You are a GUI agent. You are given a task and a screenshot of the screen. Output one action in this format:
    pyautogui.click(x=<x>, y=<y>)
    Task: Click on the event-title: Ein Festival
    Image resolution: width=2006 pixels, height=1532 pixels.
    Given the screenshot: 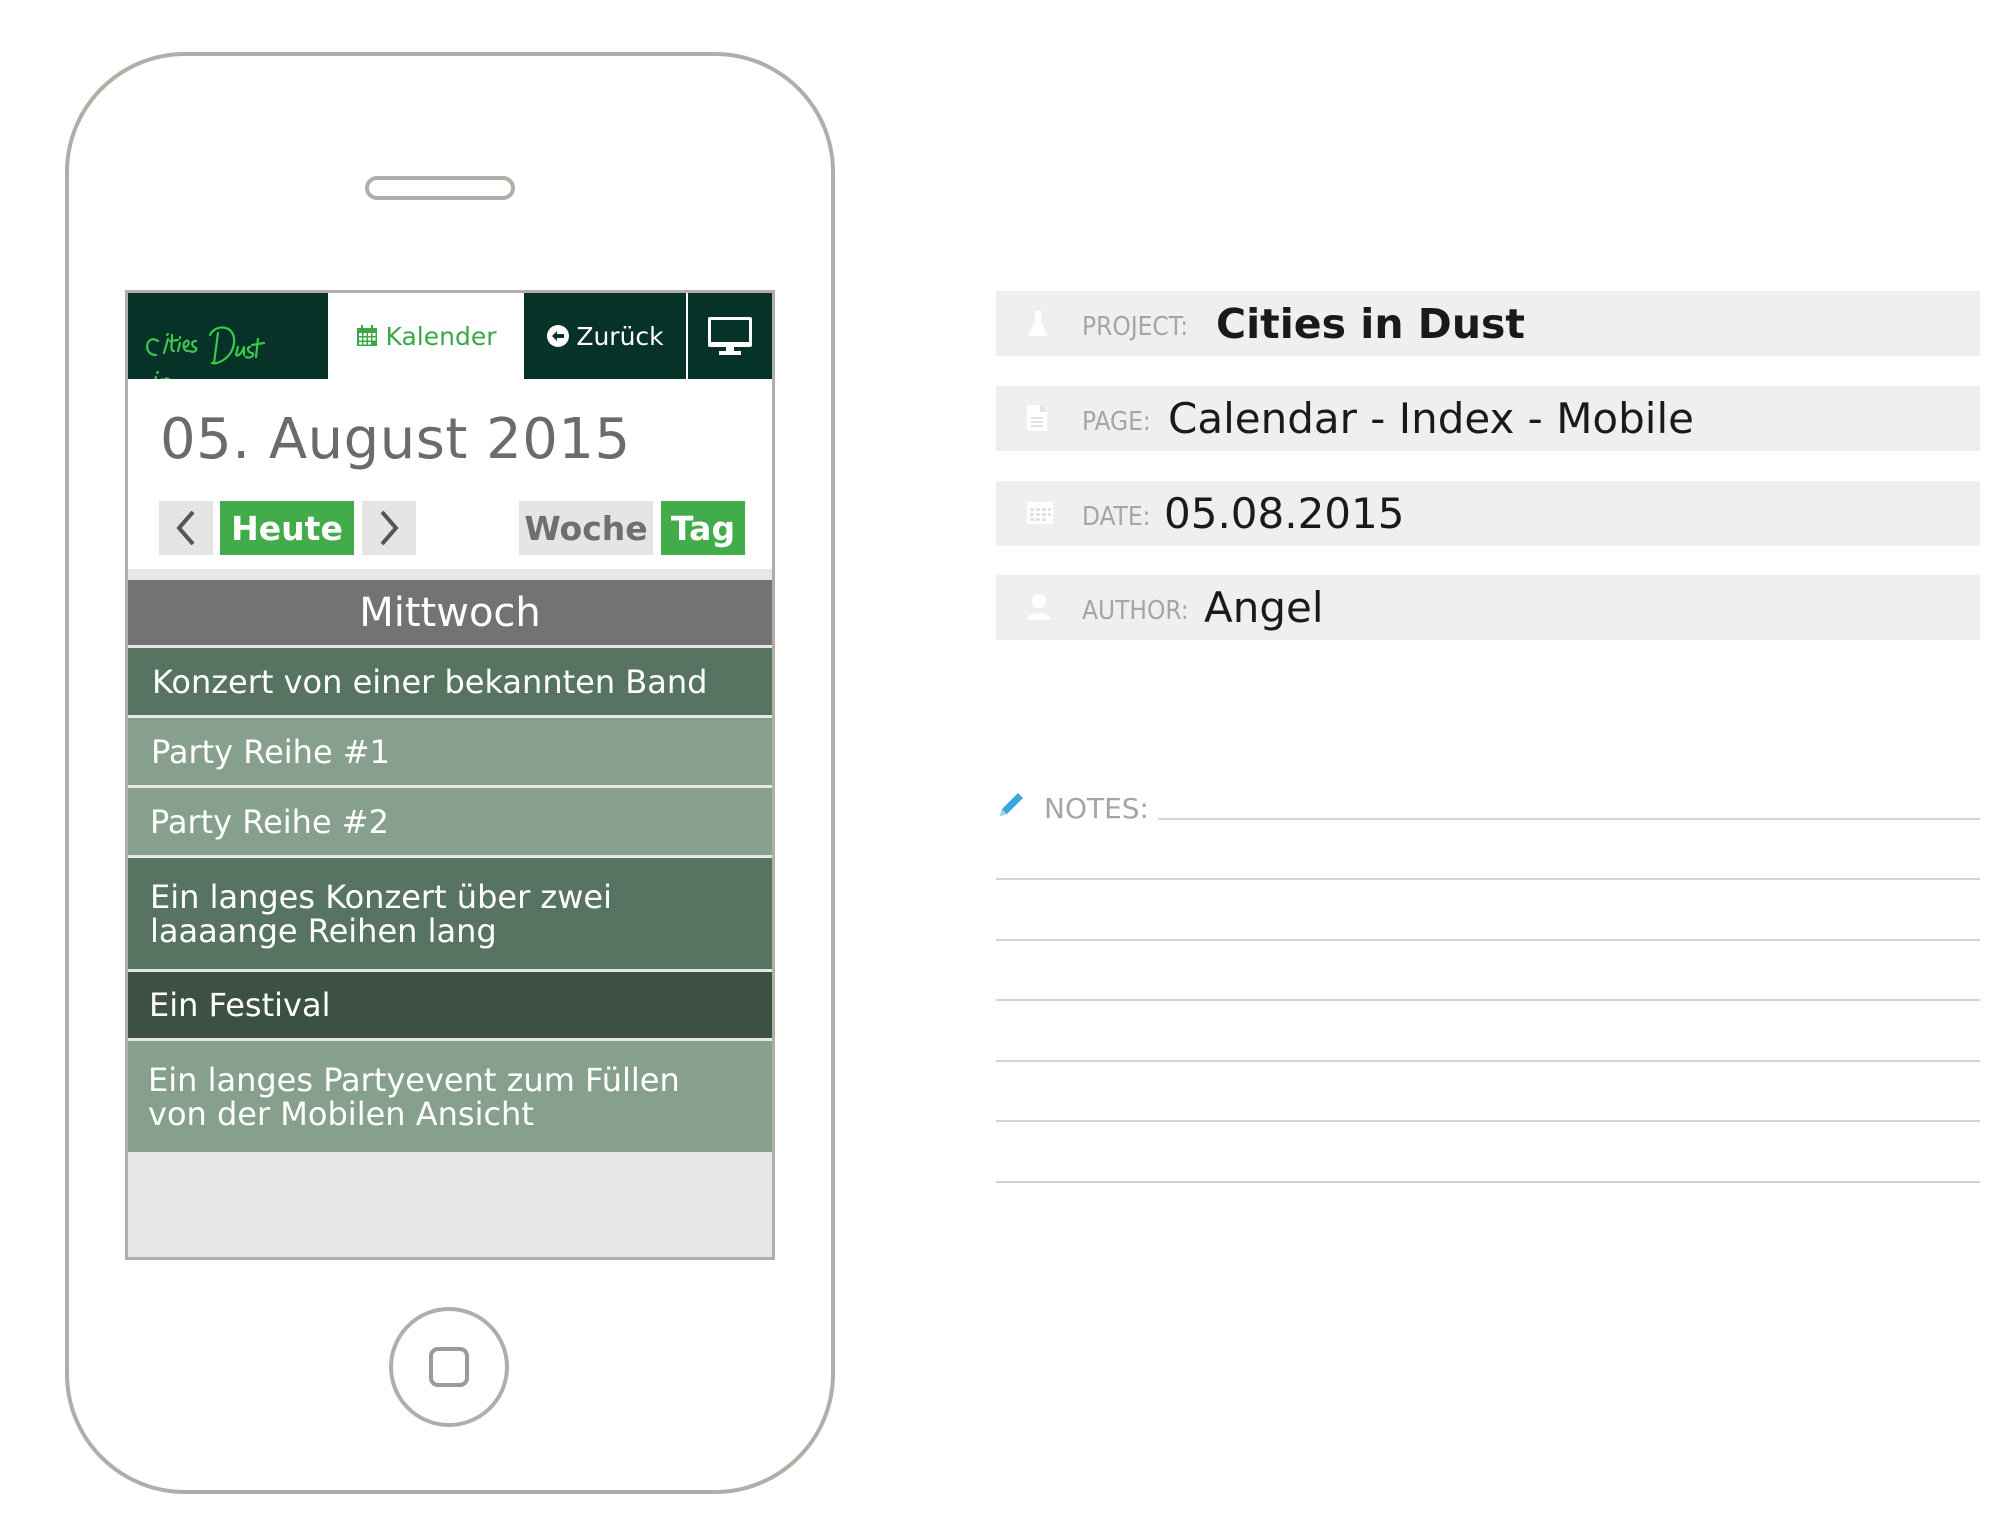 What is the action you would take?
    pyautogui.click(x=240, y=1005)
    